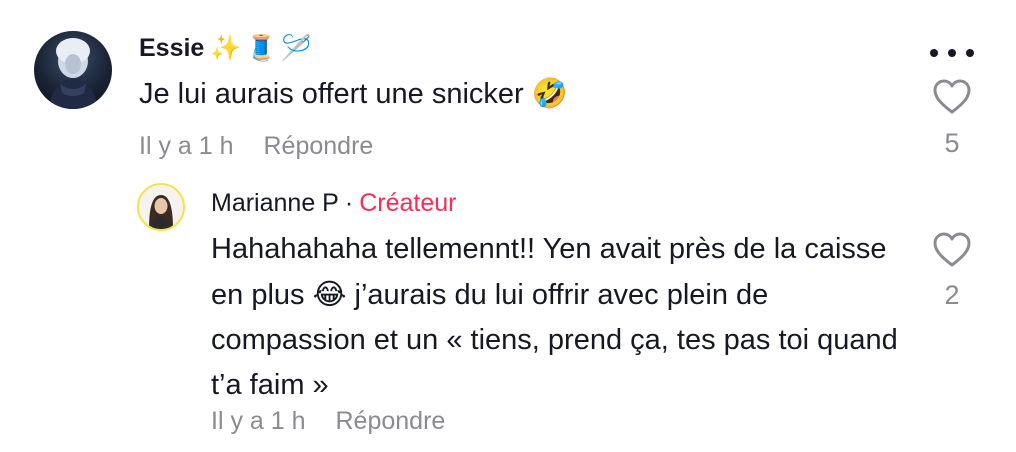 This screenshot has height=452, width=1016. What do you see at coordinates (328, 421) in the screenshot?
I see `reply-meta: Il y a 1 h Répondre` at bounding box center [328, 421].